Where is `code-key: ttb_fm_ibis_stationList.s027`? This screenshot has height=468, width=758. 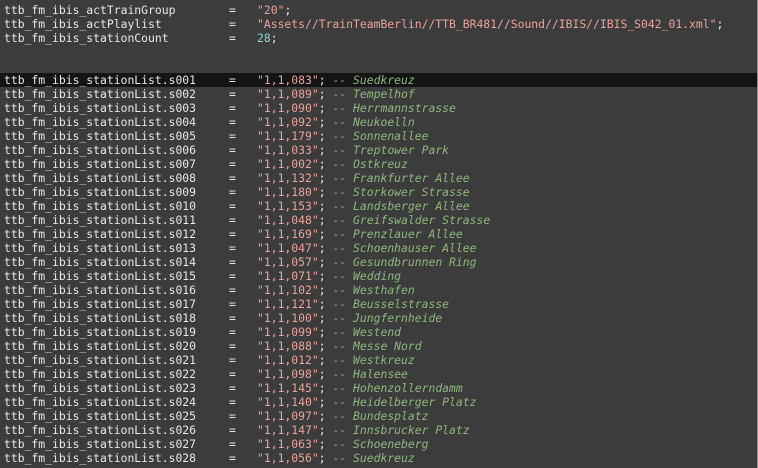
code-key: ttb_fm_ibis_stationList.s027 is located at coordinates (100, 444).